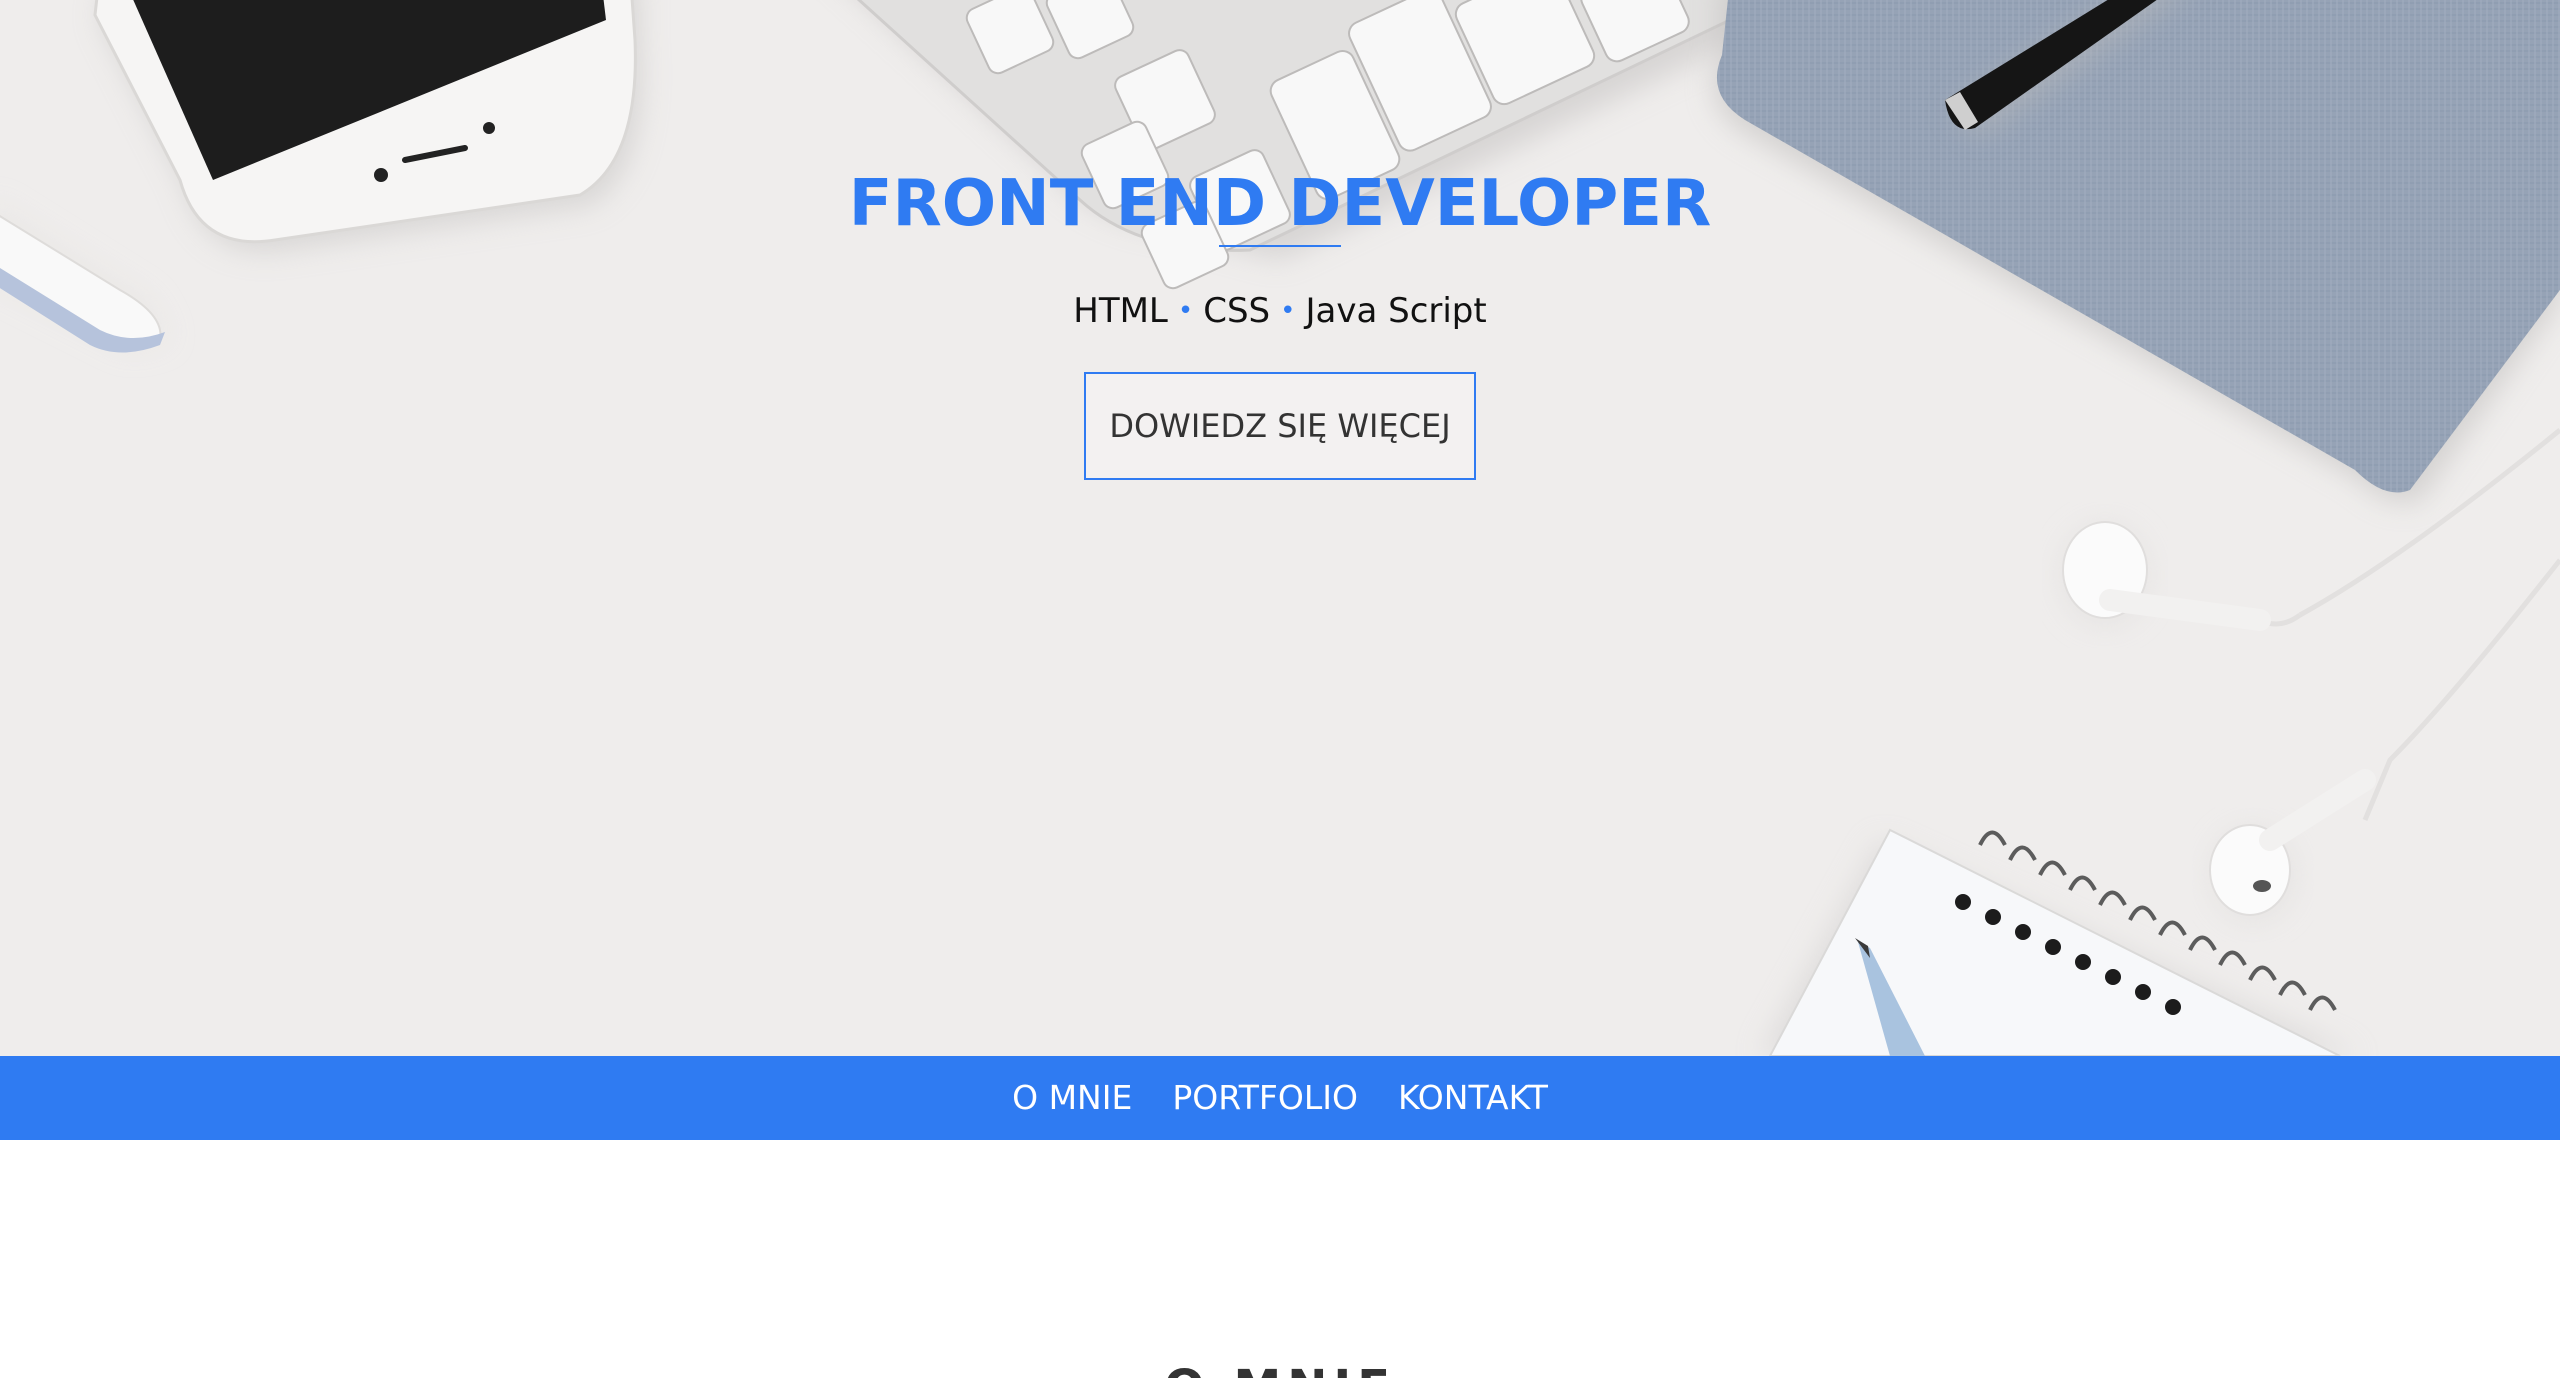 This screenshot has width=2560, height=1378. I want to click on hero-title: FRONT END DEVELOPER, so click(1280, 204).